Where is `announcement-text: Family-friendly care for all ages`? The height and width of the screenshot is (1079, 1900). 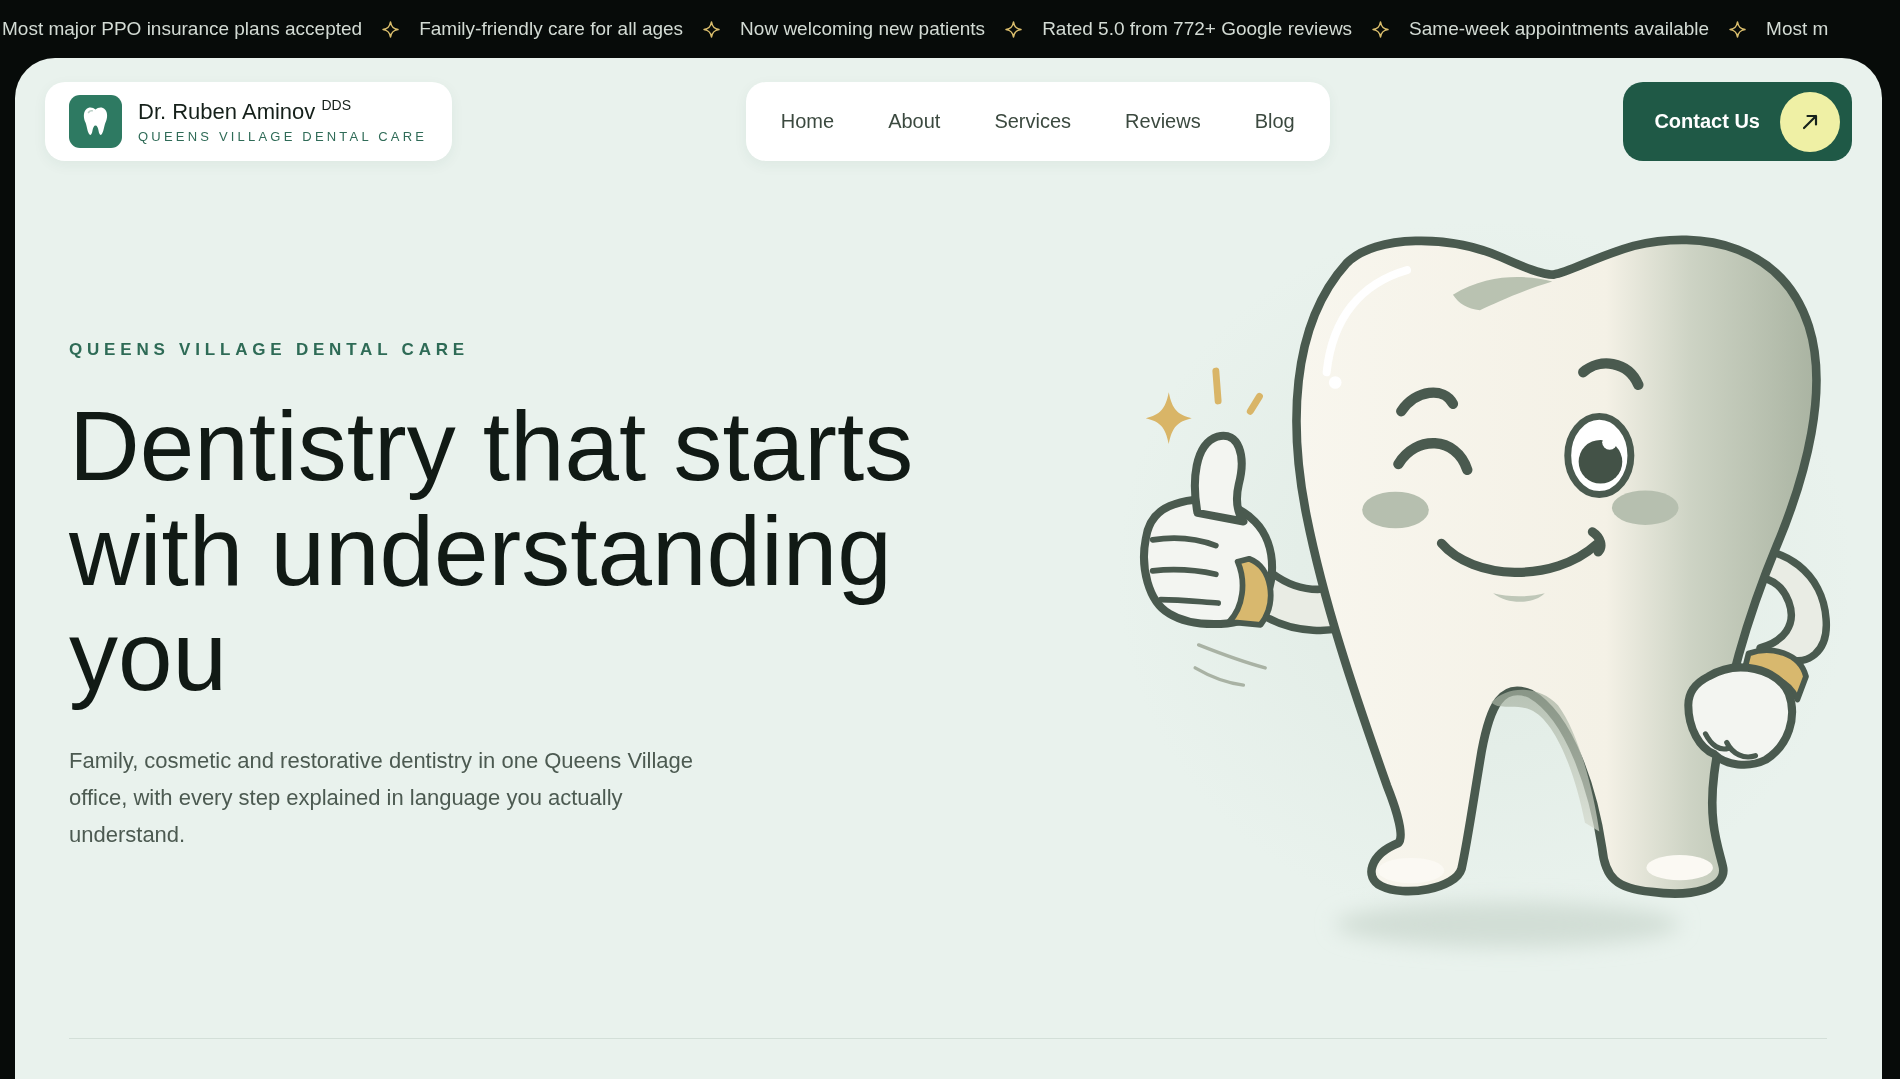
announcement-text: Family-friendly care for all ages is located at coordinates (551, 29).